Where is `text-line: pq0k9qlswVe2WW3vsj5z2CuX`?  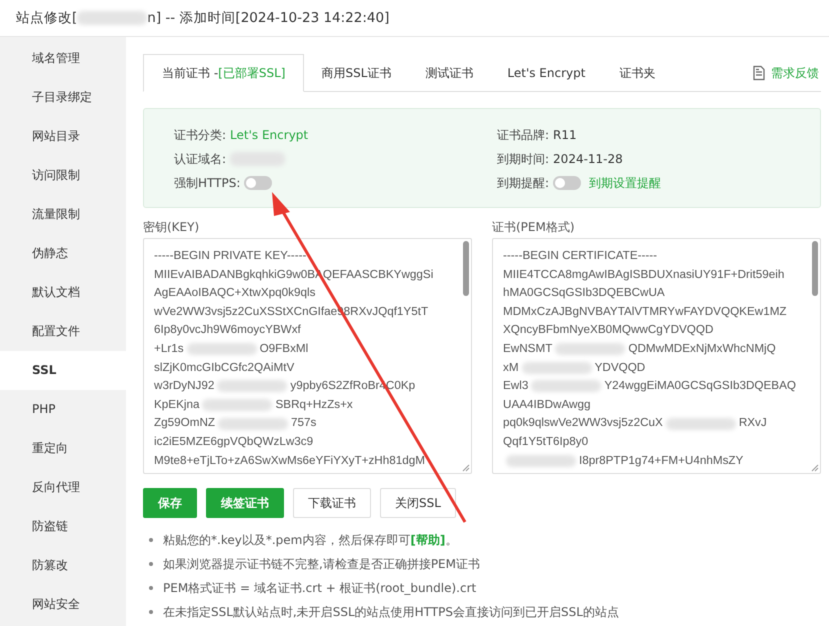 text-line: pq0k9qlswVe2WW3vsj5z2CuX is located at coordinates (583, 423).